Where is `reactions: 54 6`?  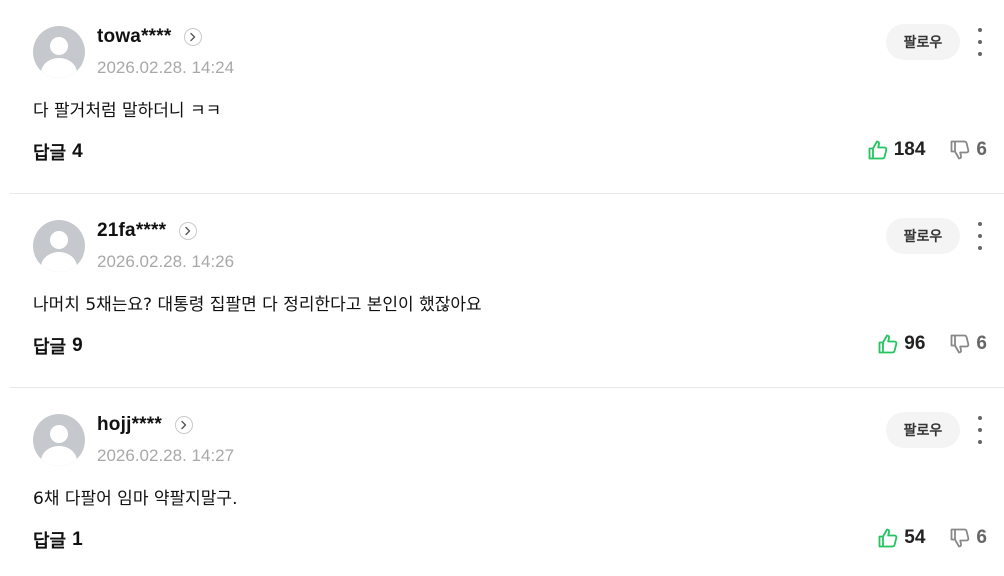
reactions: 54 6 is located at coordinates (932, 538).